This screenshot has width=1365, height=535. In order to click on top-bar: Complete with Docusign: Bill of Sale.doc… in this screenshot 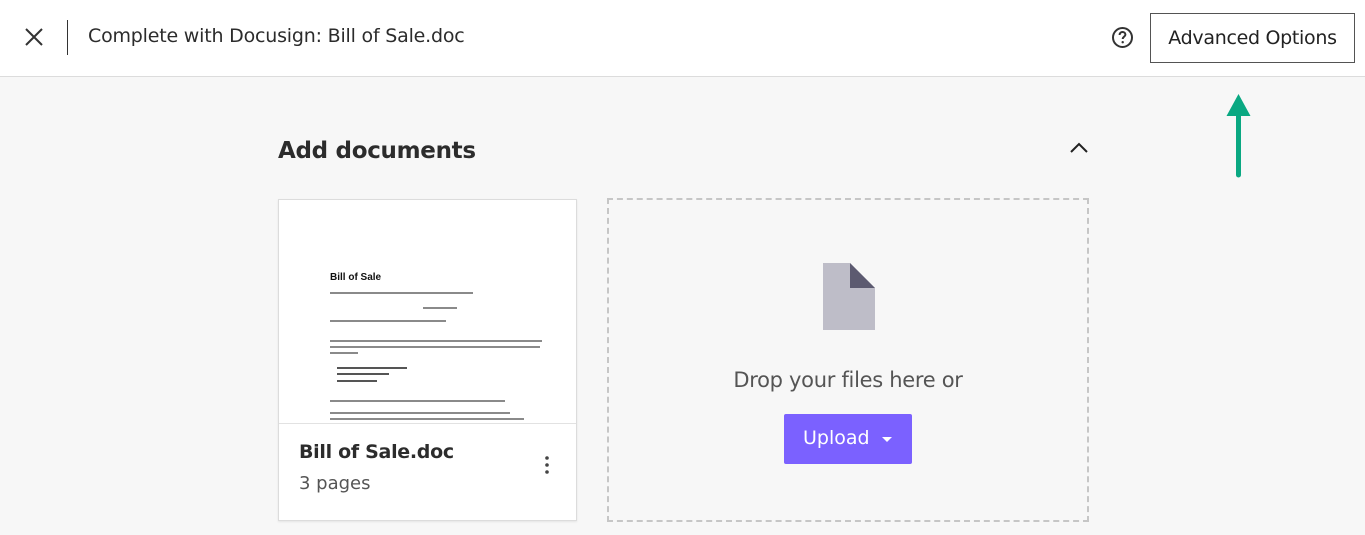, I will do `click(682, 38)`.